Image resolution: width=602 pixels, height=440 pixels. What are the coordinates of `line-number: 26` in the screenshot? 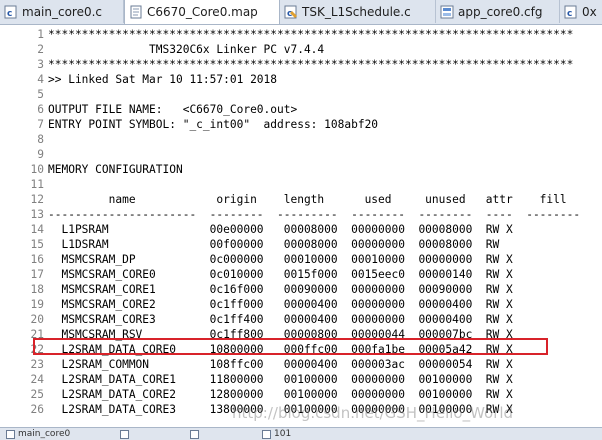 It's located at (37, 409).